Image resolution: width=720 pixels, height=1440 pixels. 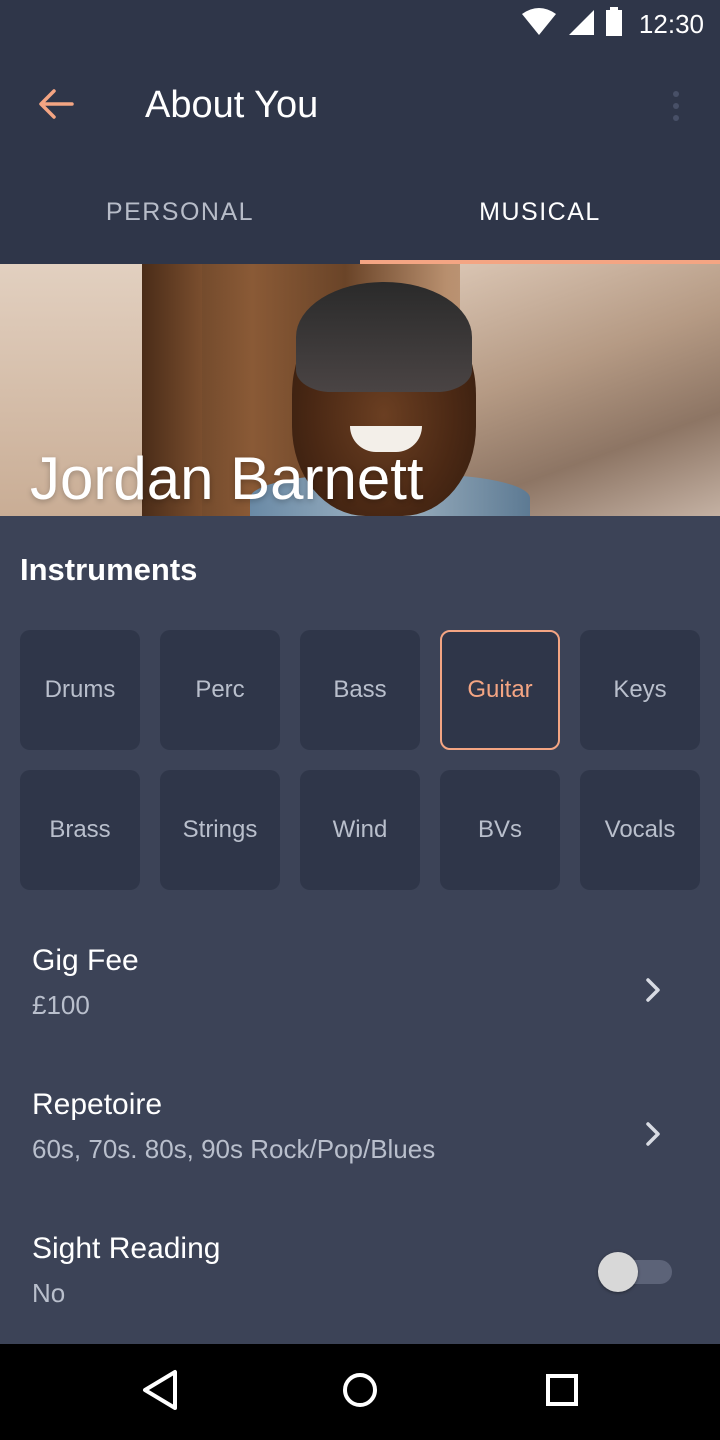 I want to click on instrument-chip-vocals: Vocals, so click(x=640, y=830).